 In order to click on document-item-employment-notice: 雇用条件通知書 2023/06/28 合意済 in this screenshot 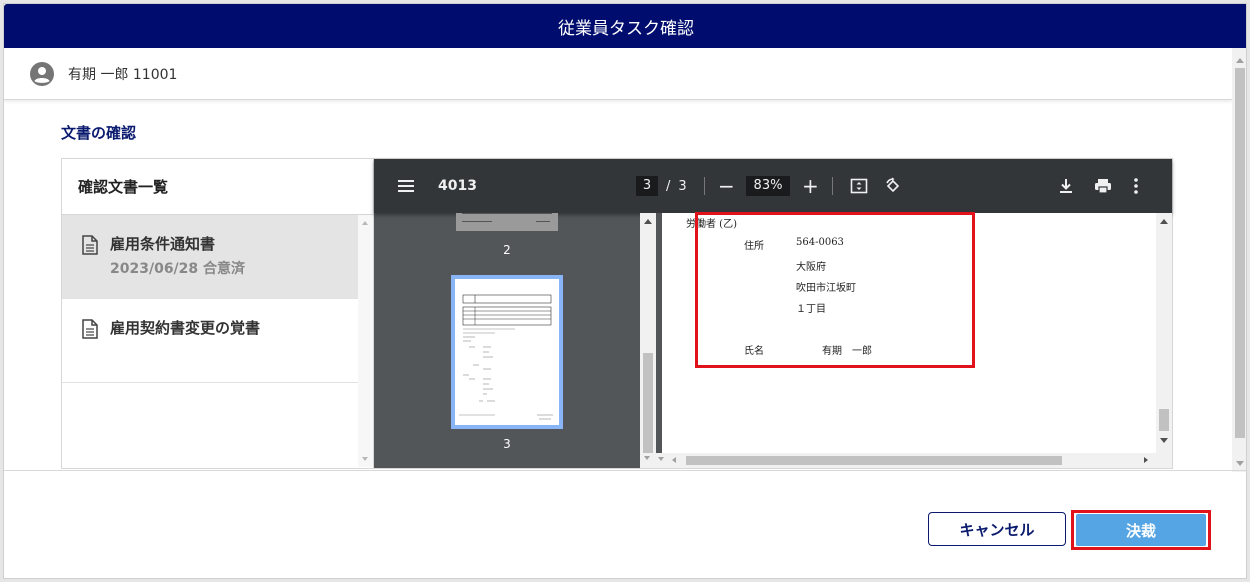, I will do `click(217, 257)`.